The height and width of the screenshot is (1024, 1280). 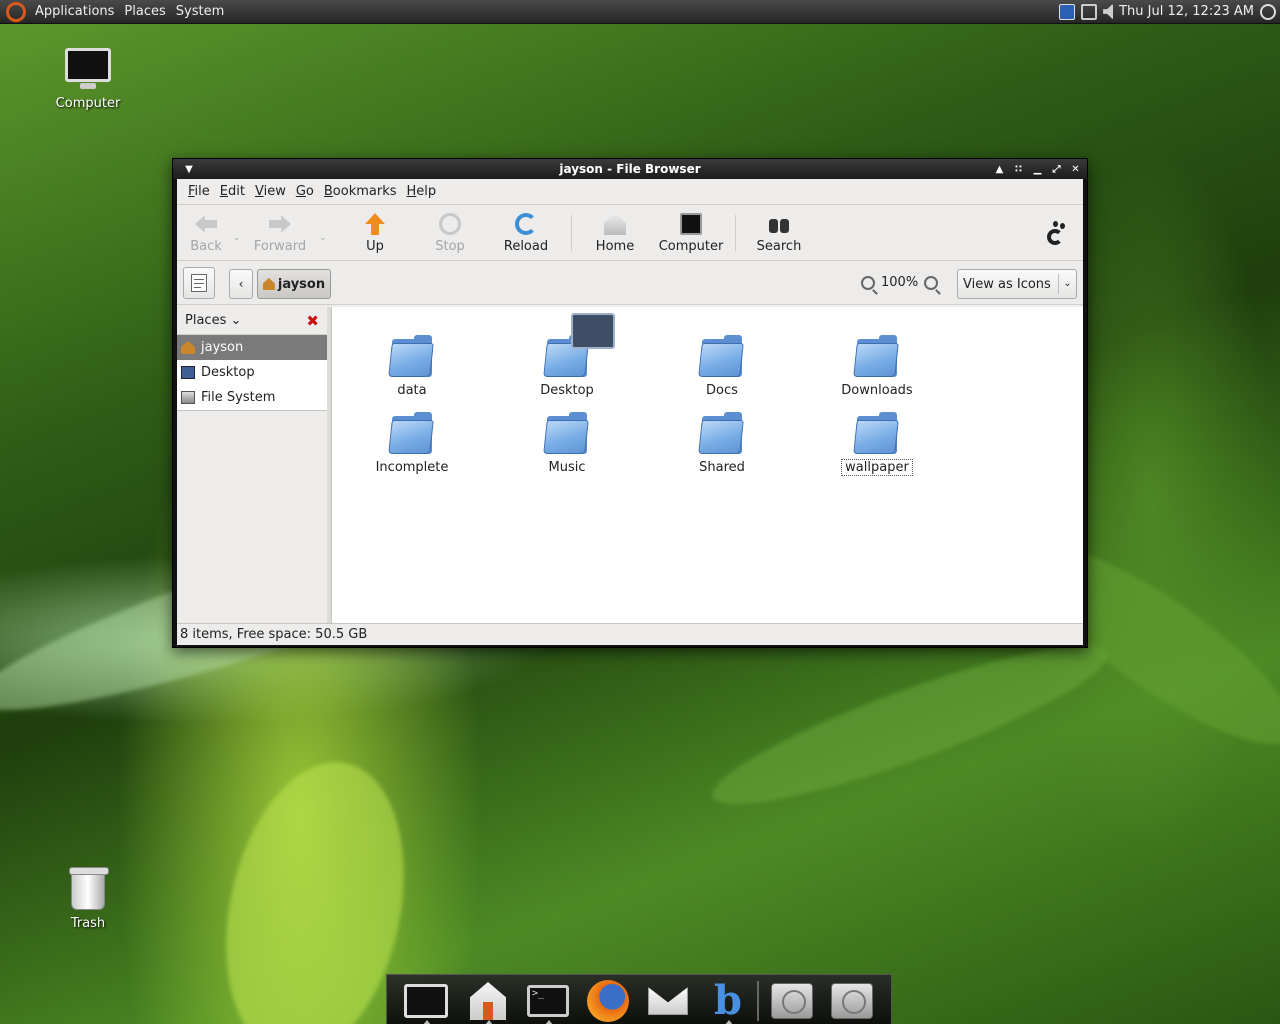 What do you see at coordinates (305, 191) in the screenshot?
I see `menu-go: Go` at bounding box center [305, 191].